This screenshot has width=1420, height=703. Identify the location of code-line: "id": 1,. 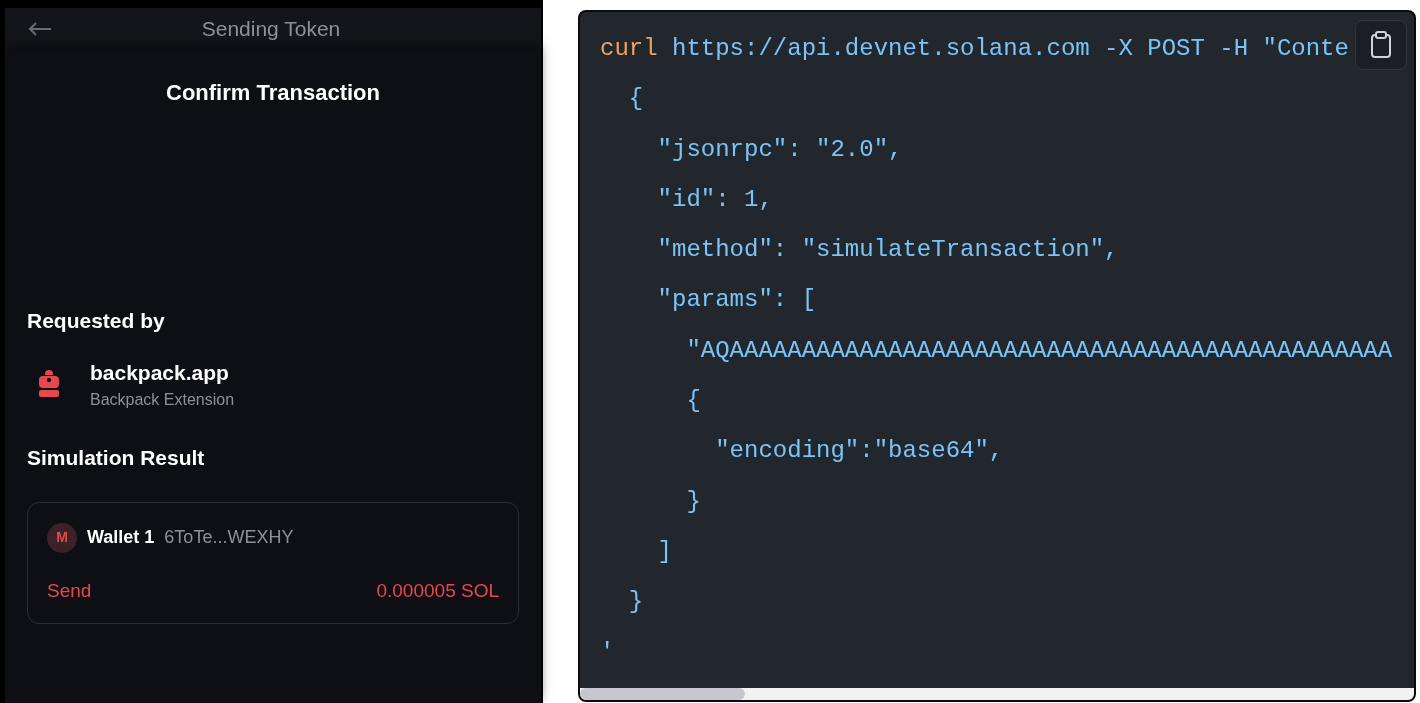
(714, 199).